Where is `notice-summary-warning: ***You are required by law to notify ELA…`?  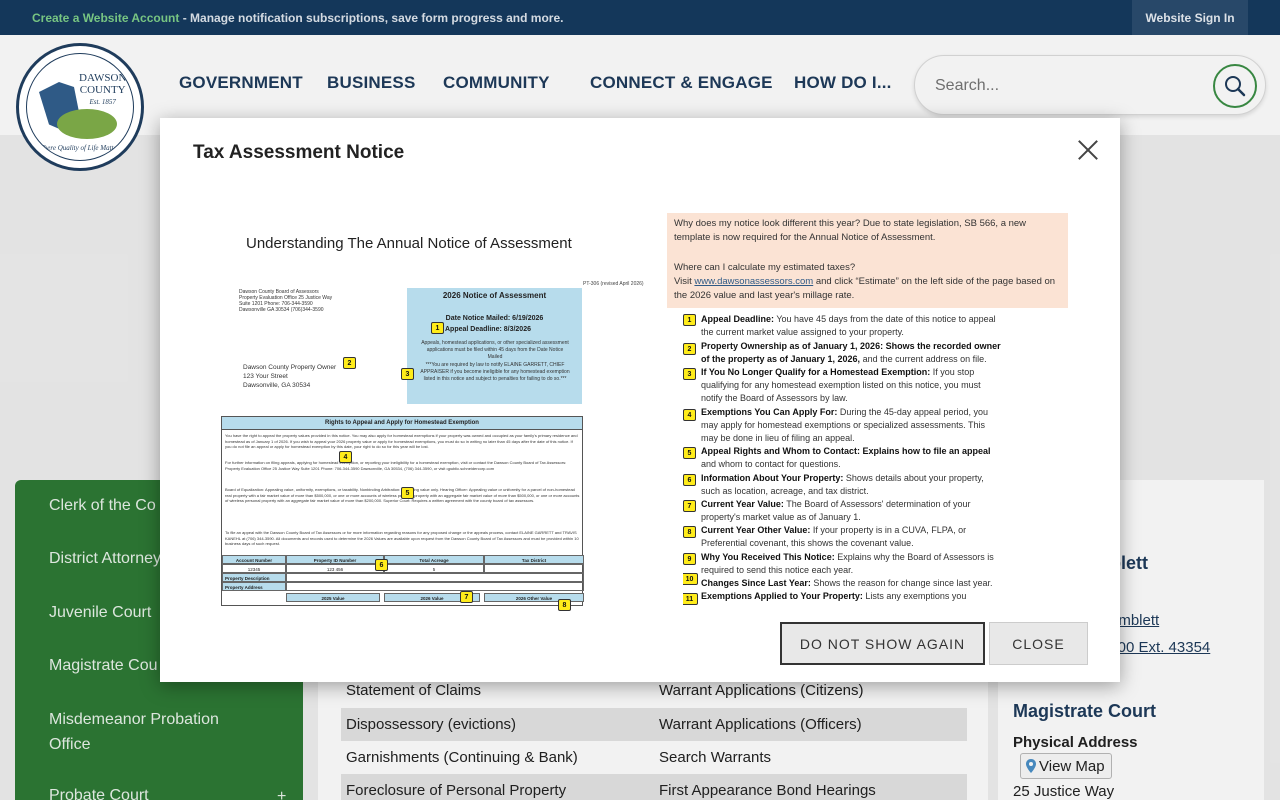 notice-summary-warning: ***You are required by law to notify ELA… is located at coordinates (495, 372).